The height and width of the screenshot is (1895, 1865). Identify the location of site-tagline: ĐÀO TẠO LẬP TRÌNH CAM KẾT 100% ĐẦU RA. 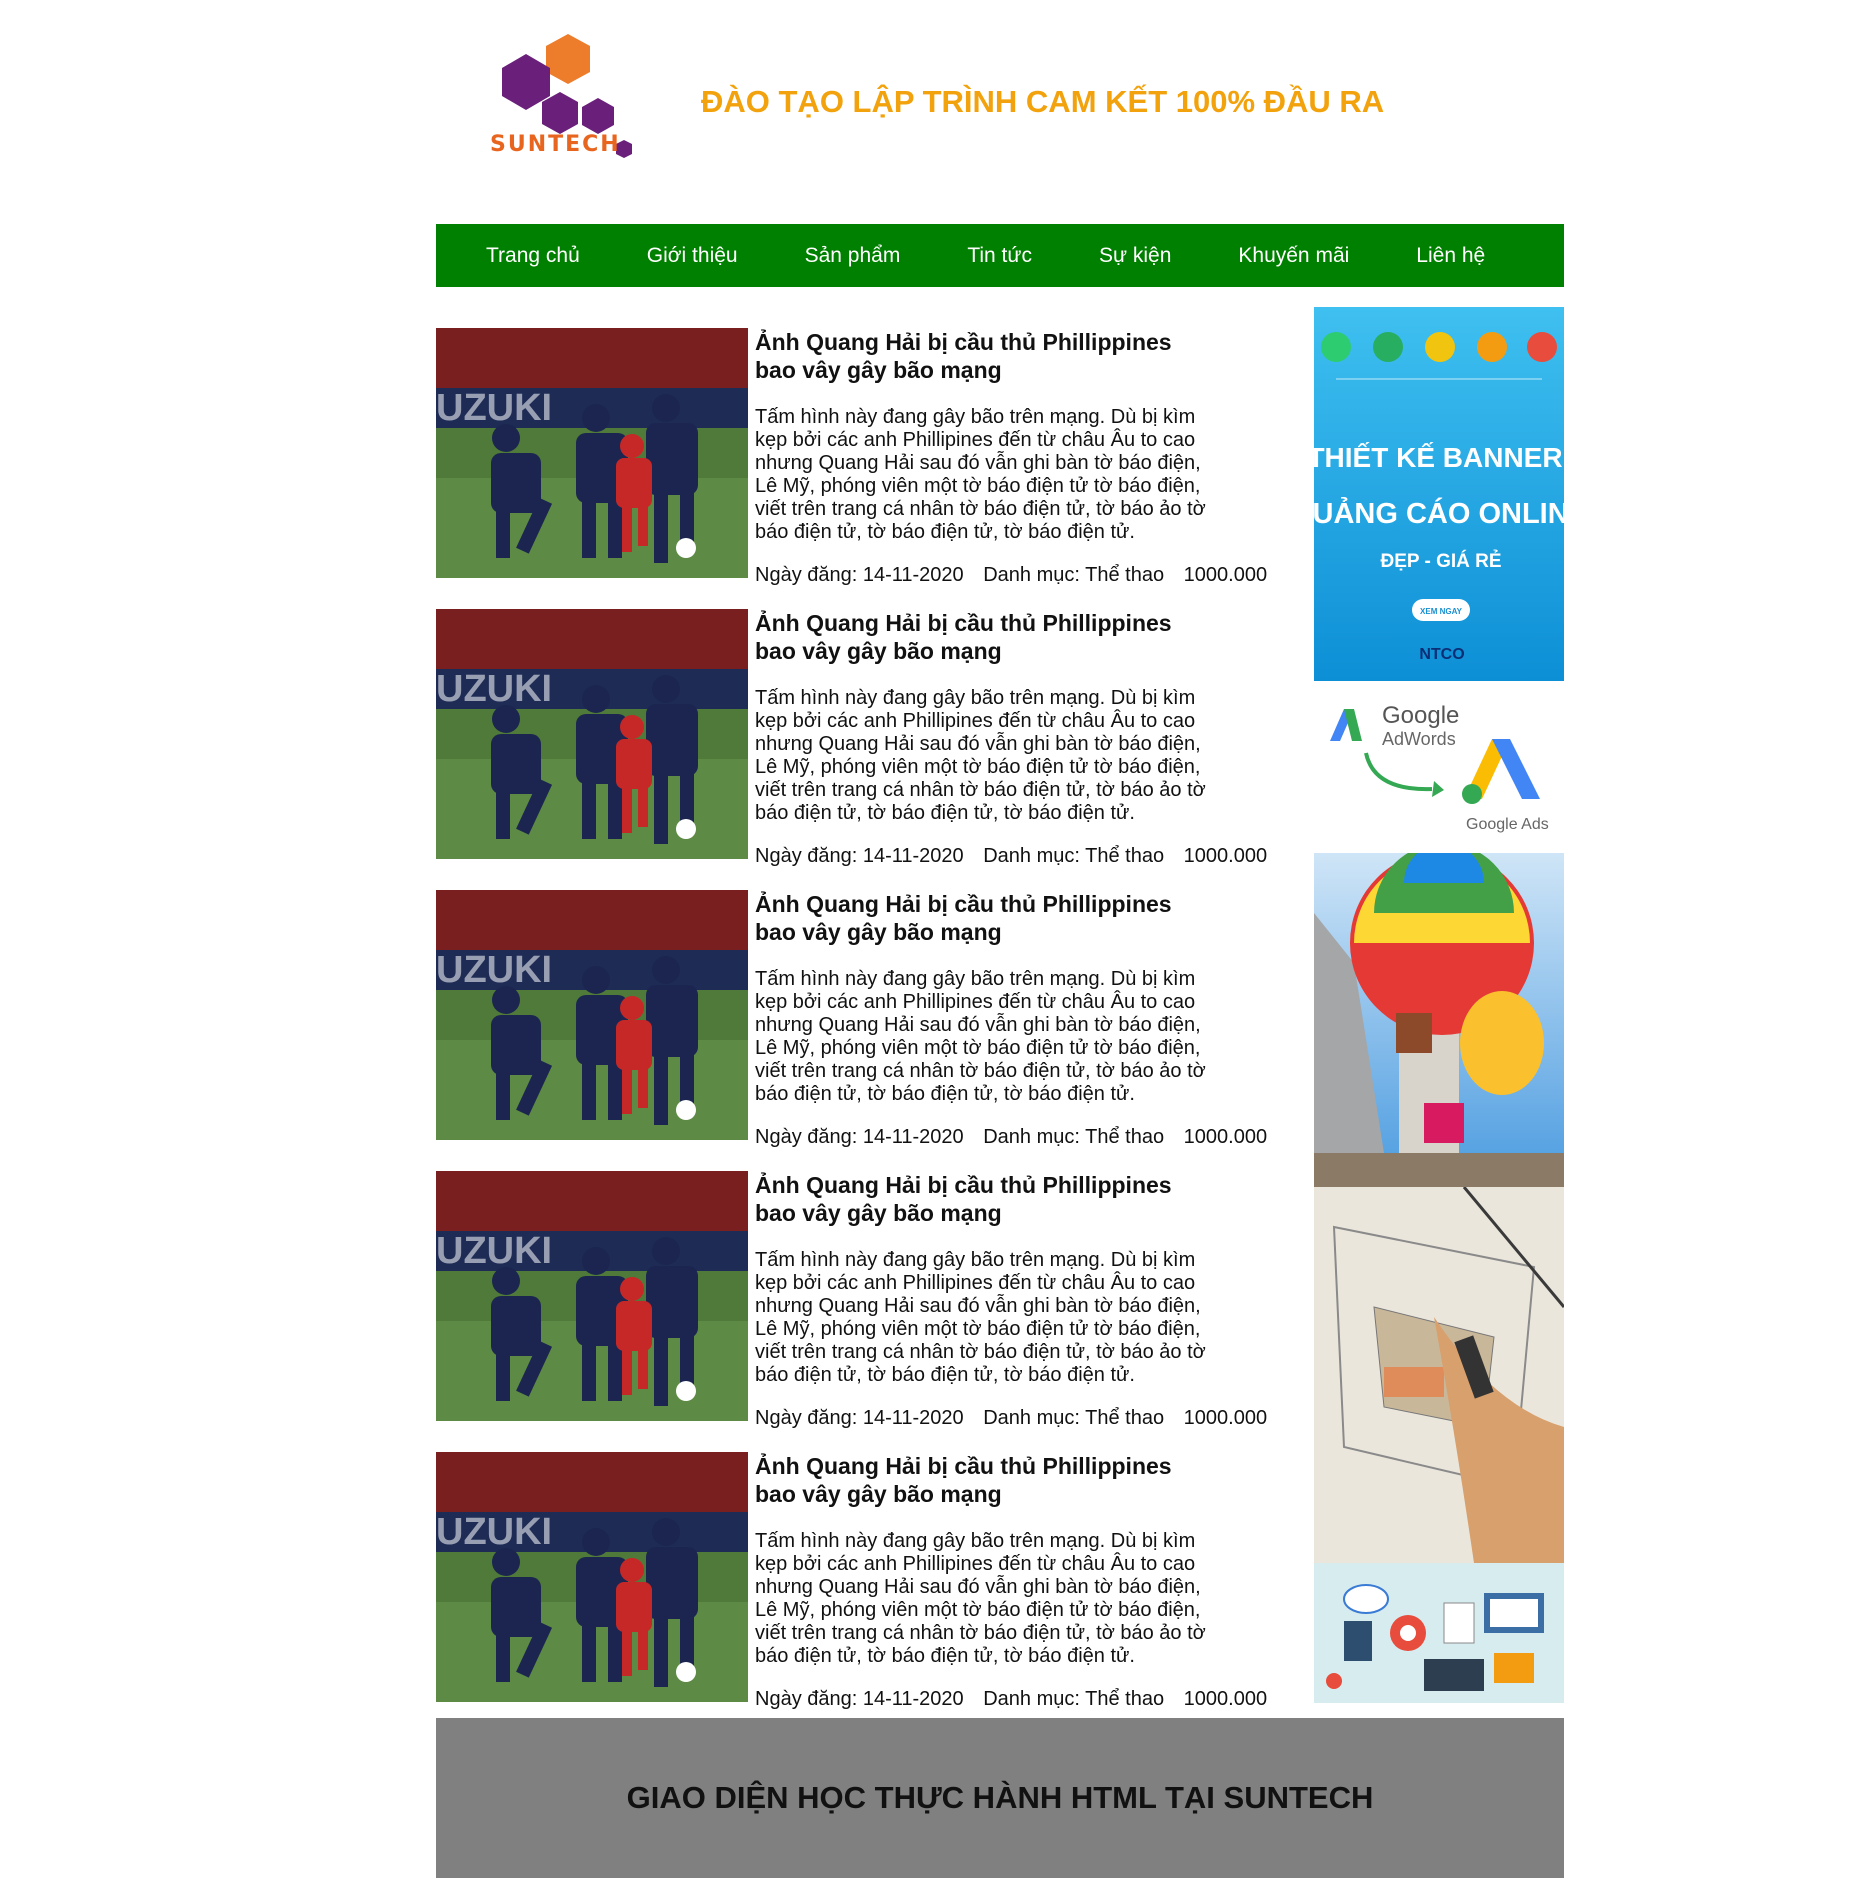
(1043, 101).